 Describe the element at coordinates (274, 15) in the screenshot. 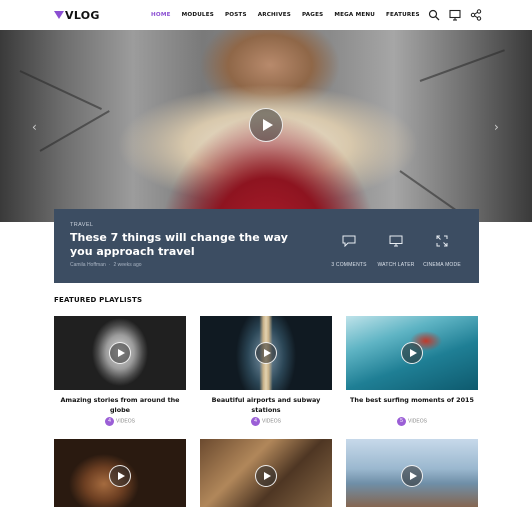

I see `nav-item-archives: ARCHIVES` at that location.